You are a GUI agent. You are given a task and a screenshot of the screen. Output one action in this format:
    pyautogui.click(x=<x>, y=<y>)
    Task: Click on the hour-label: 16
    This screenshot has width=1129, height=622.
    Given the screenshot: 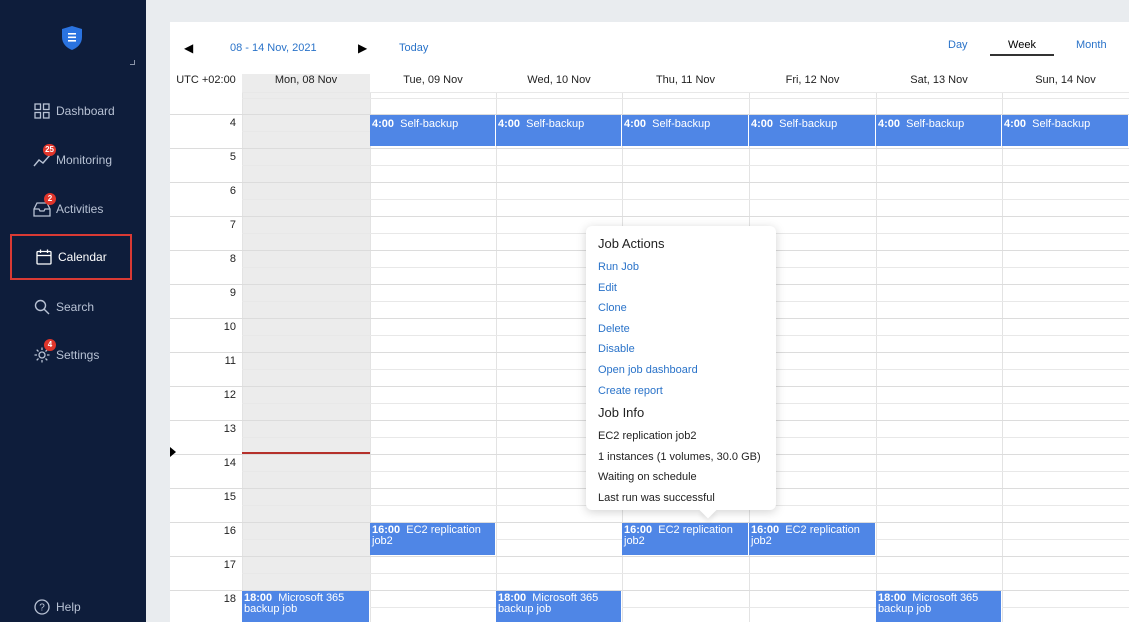 What is the action you would take?
    pyautogui.click(x=229, y=531)
    